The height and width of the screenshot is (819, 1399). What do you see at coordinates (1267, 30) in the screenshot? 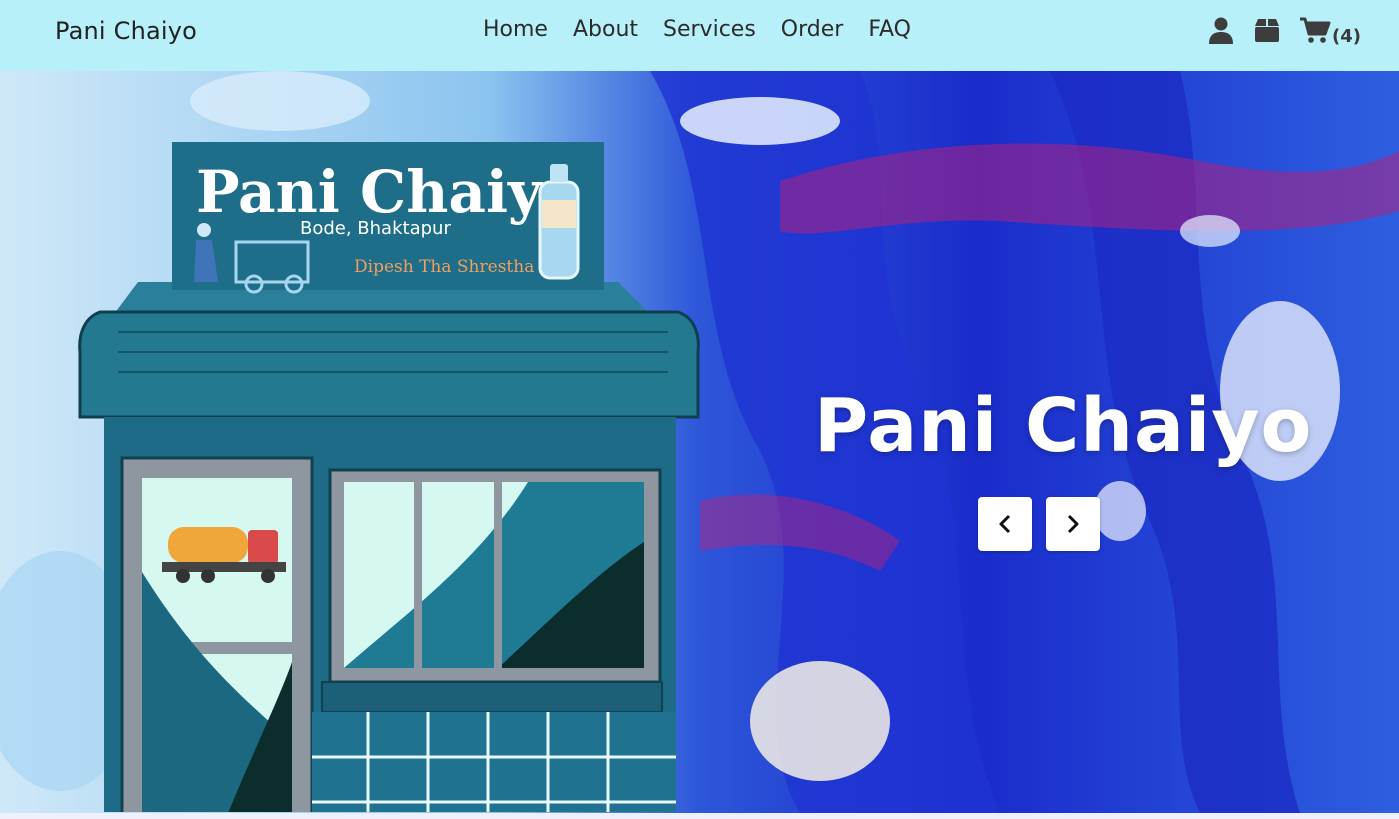
I see `box-icon` at bounding box center [1267, 30].